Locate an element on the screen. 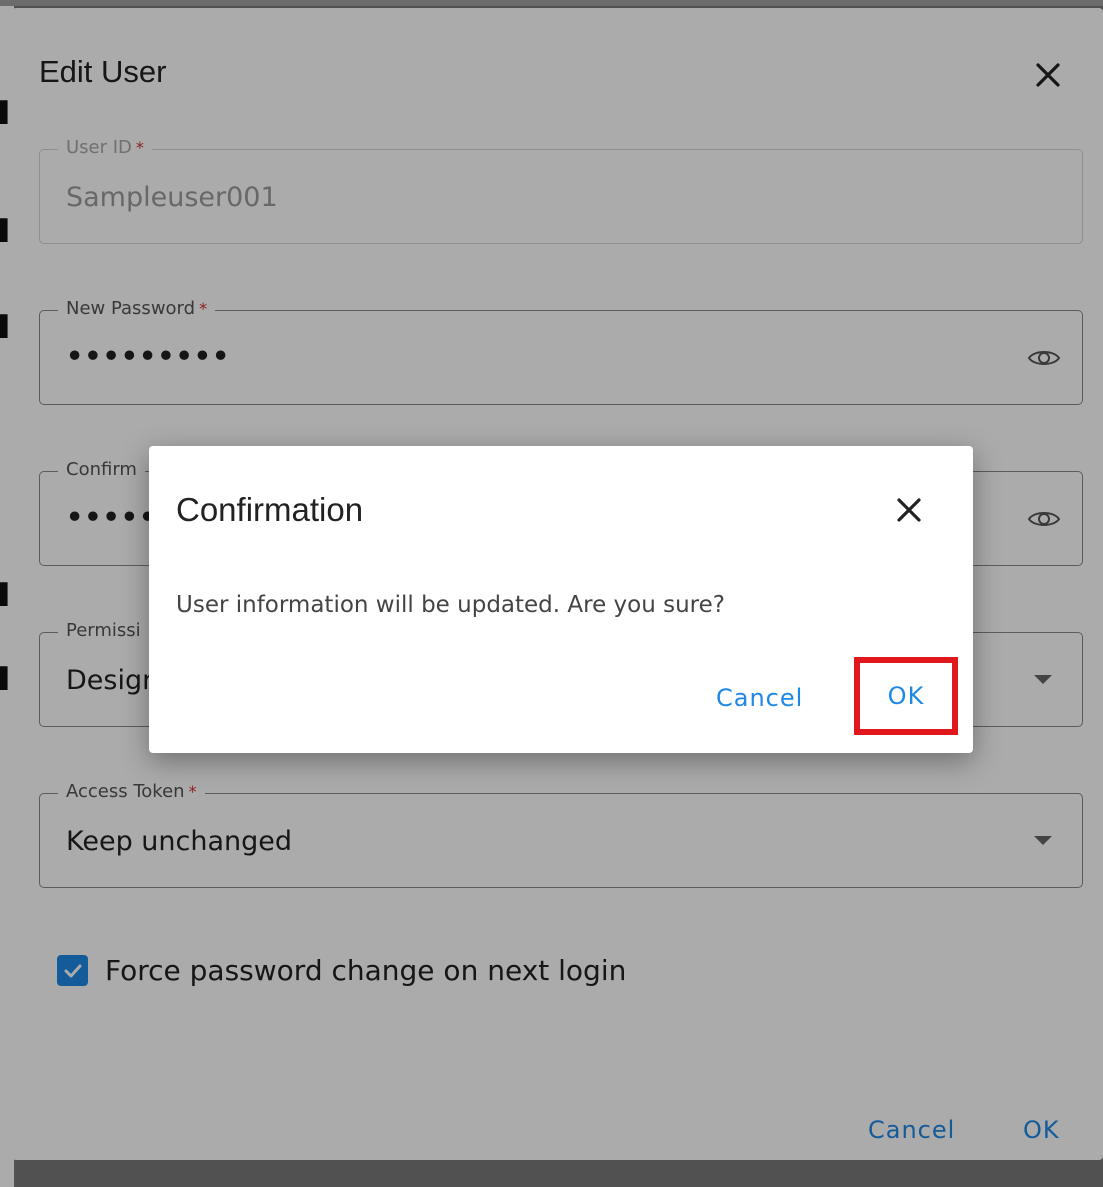  ok-label: OK is located at coordinates (906, 696).